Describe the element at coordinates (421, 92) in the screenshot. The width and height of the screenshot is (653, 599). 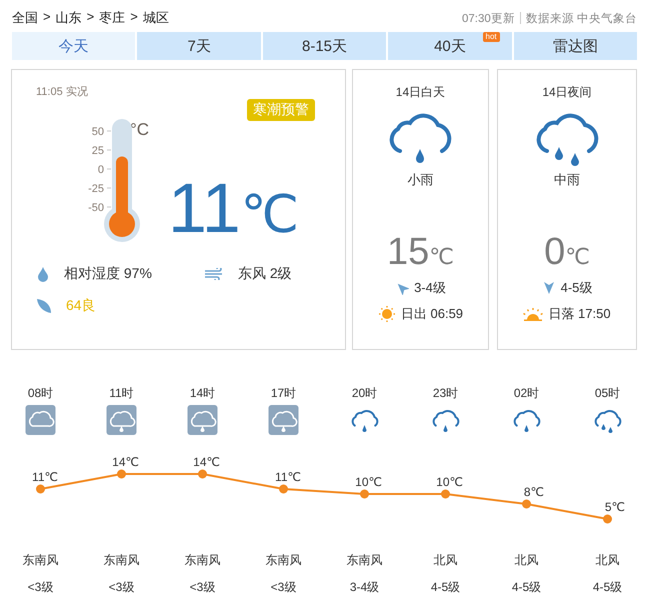
I see `period-title: 14日白天` at that location.